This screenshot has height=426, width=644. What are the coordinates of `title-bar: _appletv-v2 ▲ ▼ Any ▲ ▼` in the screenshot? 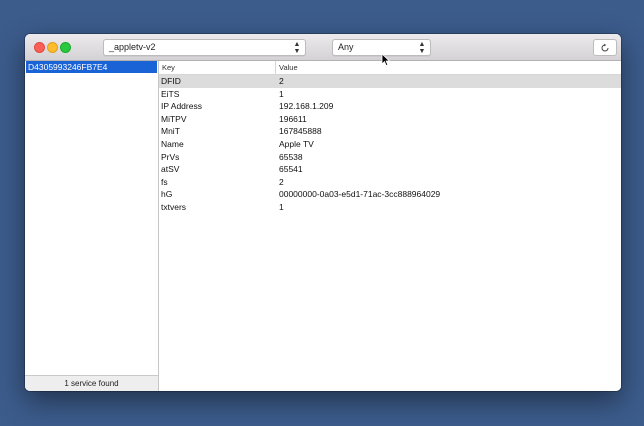 It's located at (323, 47).